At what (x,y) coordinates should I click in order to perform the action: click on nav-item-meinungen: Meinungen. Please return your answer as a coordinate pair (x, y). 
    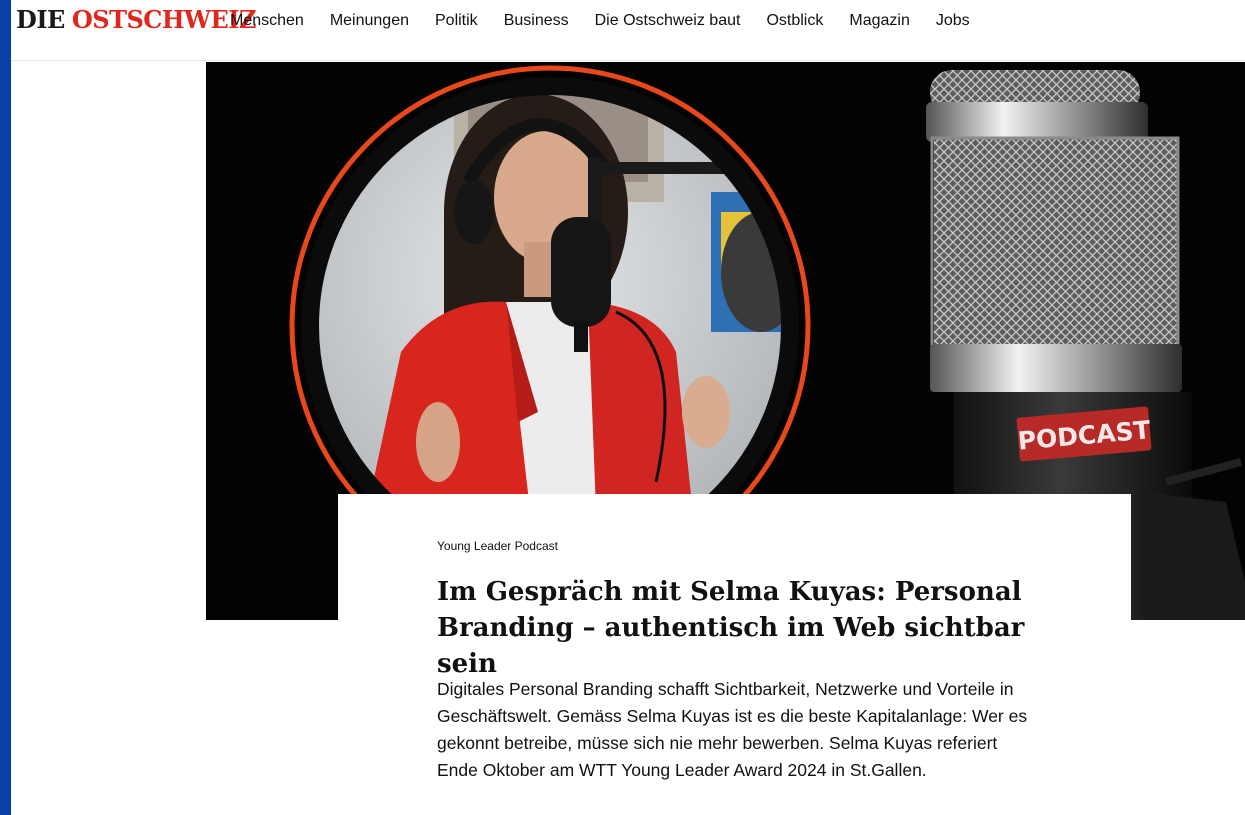
    Looking at the image, I should click on (369, 21).